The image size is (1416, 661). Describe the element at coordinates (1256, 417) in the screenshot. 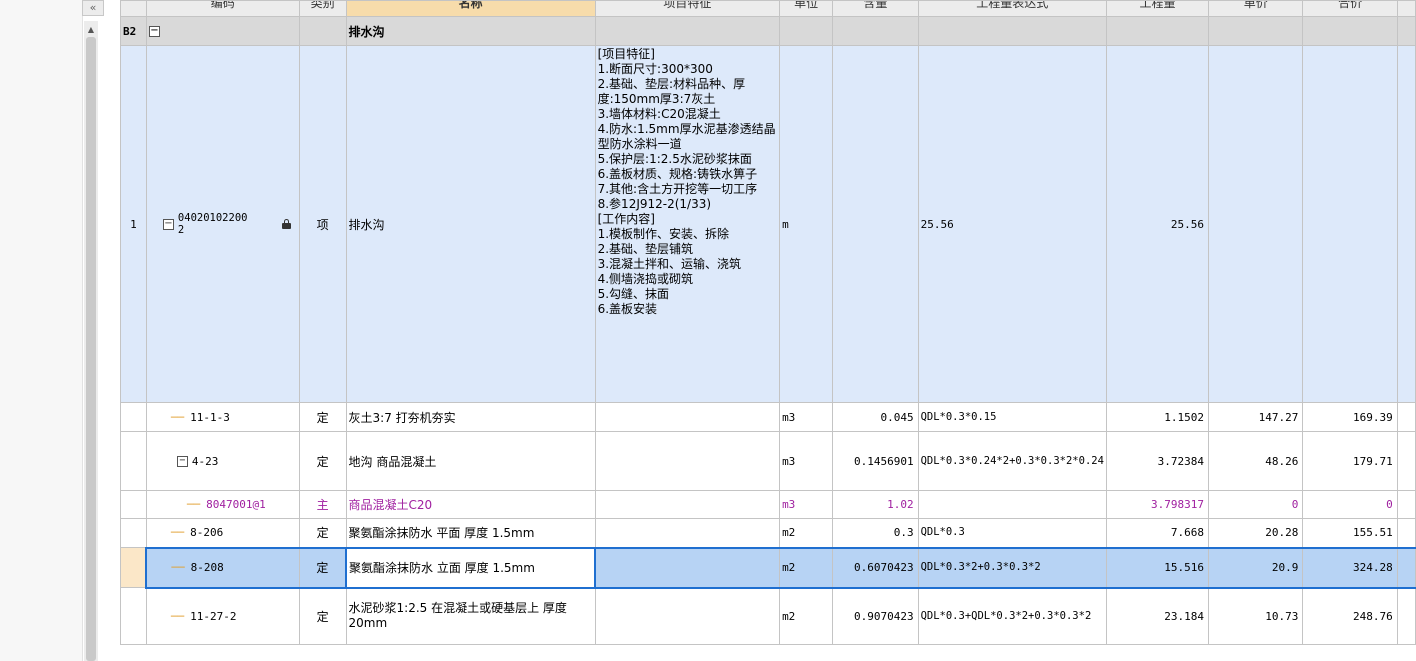

I see `row-unit-price: 147.27` at that location.